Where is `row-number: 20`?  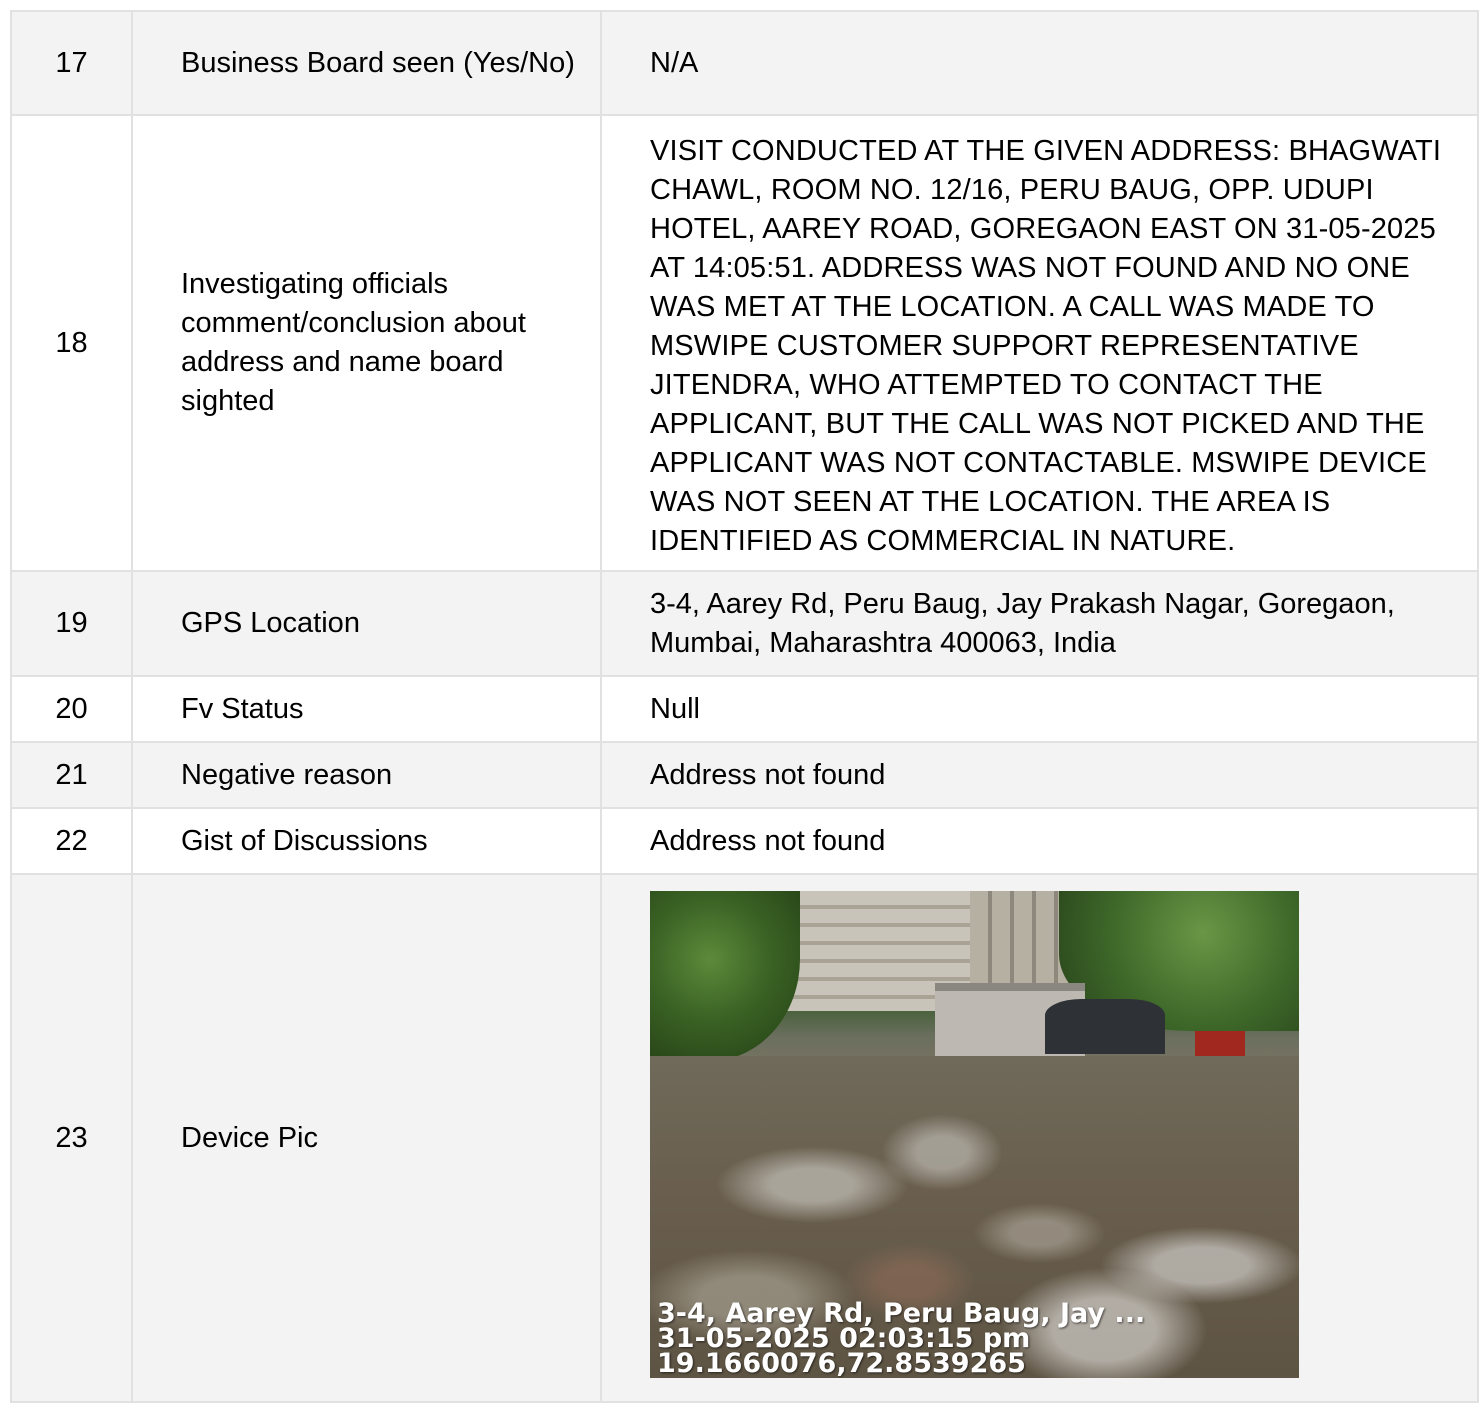
row-number: 20 is located at coordinates (71, 709).